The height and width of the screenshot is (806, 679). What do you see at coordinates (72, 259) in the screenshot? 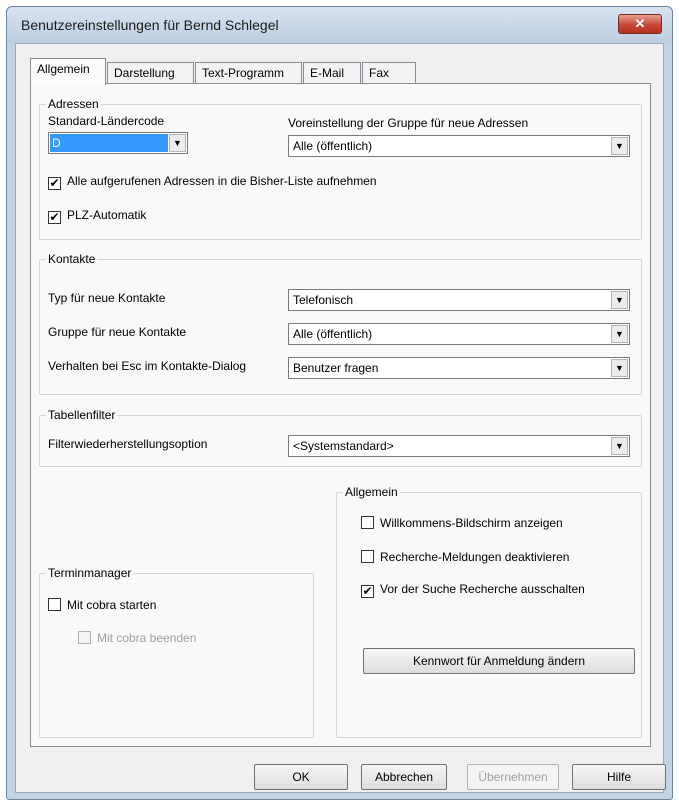
I see `group-title-kontakte: Kontakte` at bounding box center [72, 259].